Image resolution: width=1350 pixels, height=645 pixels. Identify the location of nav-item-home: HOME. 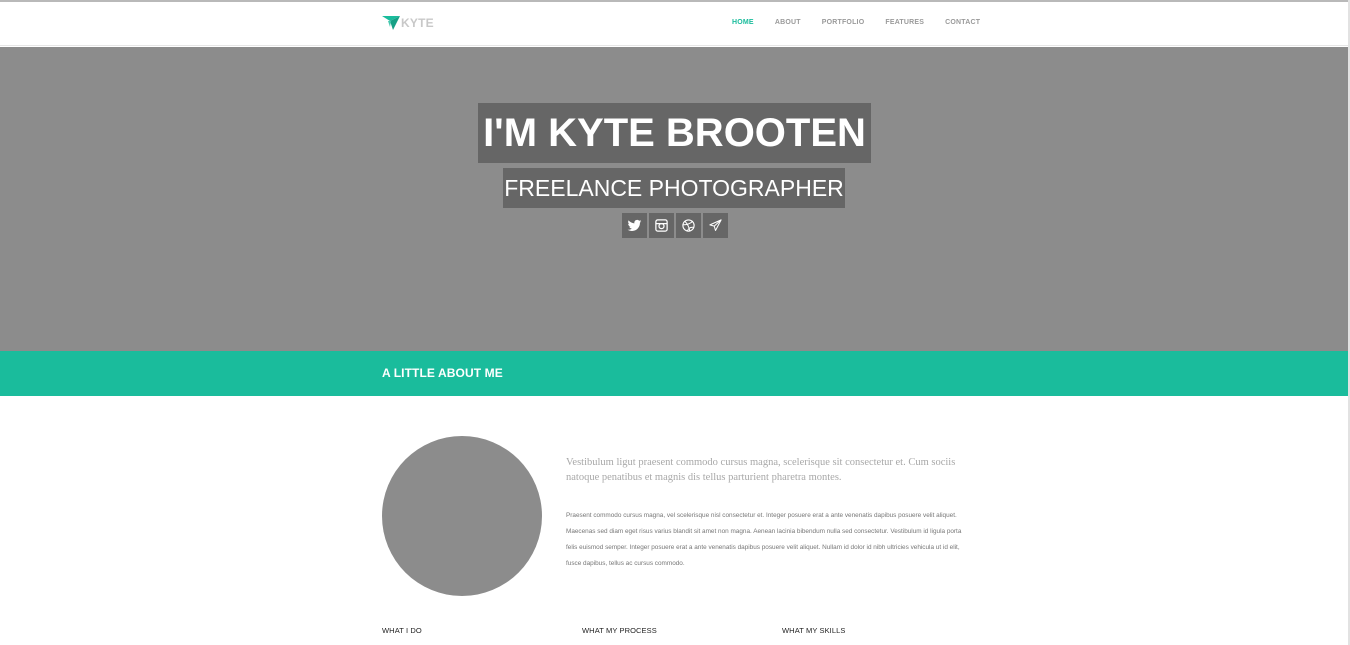
(743, 22).